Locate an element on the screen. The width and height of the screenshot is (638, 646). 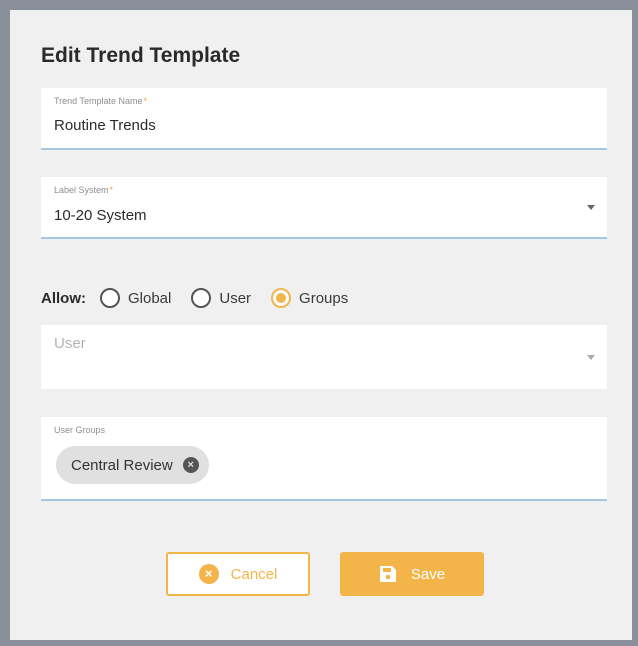
trend-template-name-label: Trend Template Name* is located at coordinates (101, 101).